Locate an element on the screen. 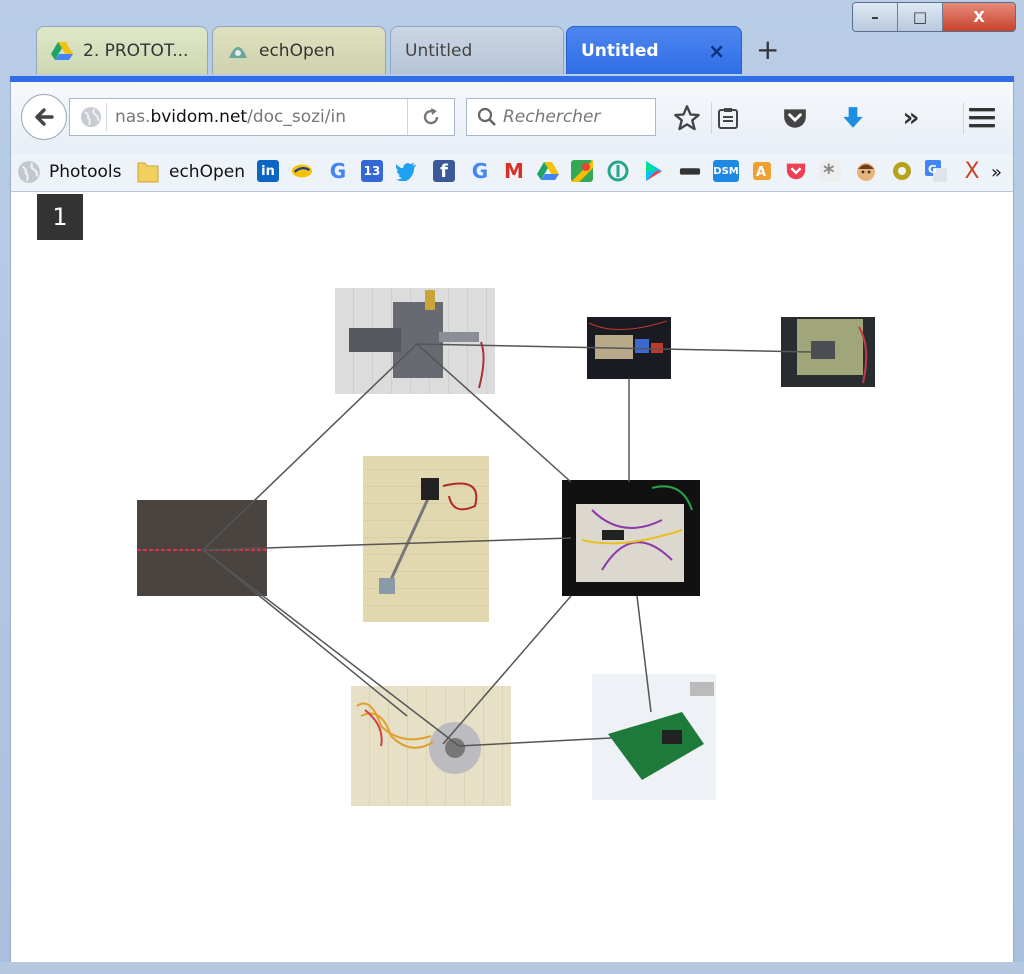 The image size is (1024, 974). download-arrow-icon is located at coordinates (853, 117).